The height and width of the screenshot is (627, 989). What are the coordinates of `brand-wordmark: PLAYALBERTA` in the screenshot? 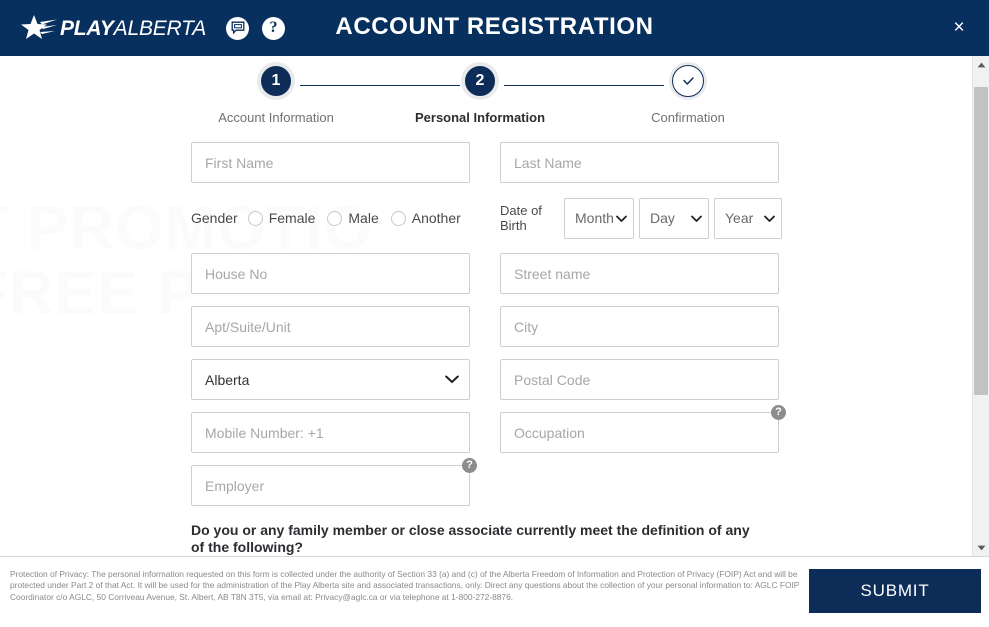 It's located at (133, 28).